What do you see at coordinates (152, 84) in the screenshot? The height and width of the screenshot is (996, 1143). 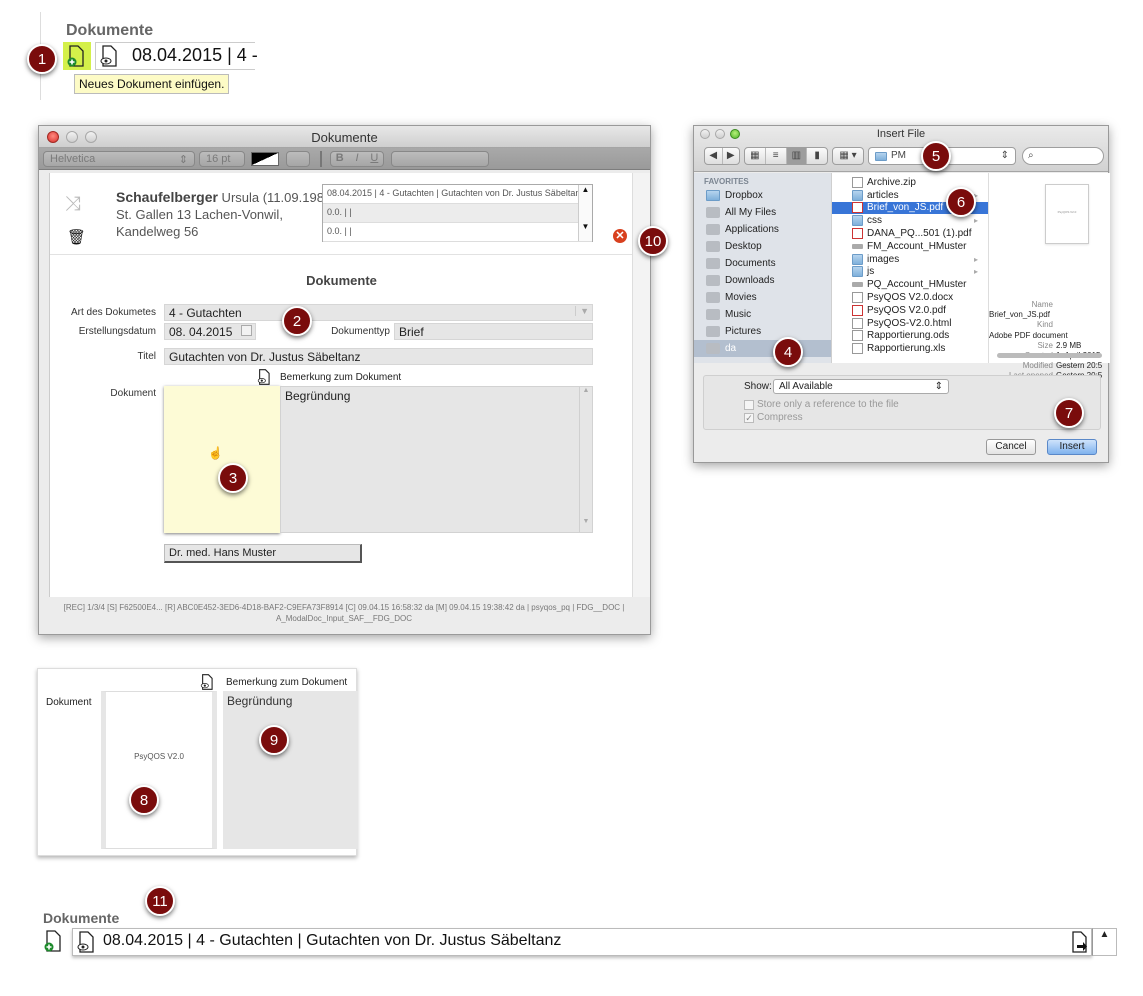 I see `tooltip: Neues Dokument einfügen.` at bounding box center [152, 84].